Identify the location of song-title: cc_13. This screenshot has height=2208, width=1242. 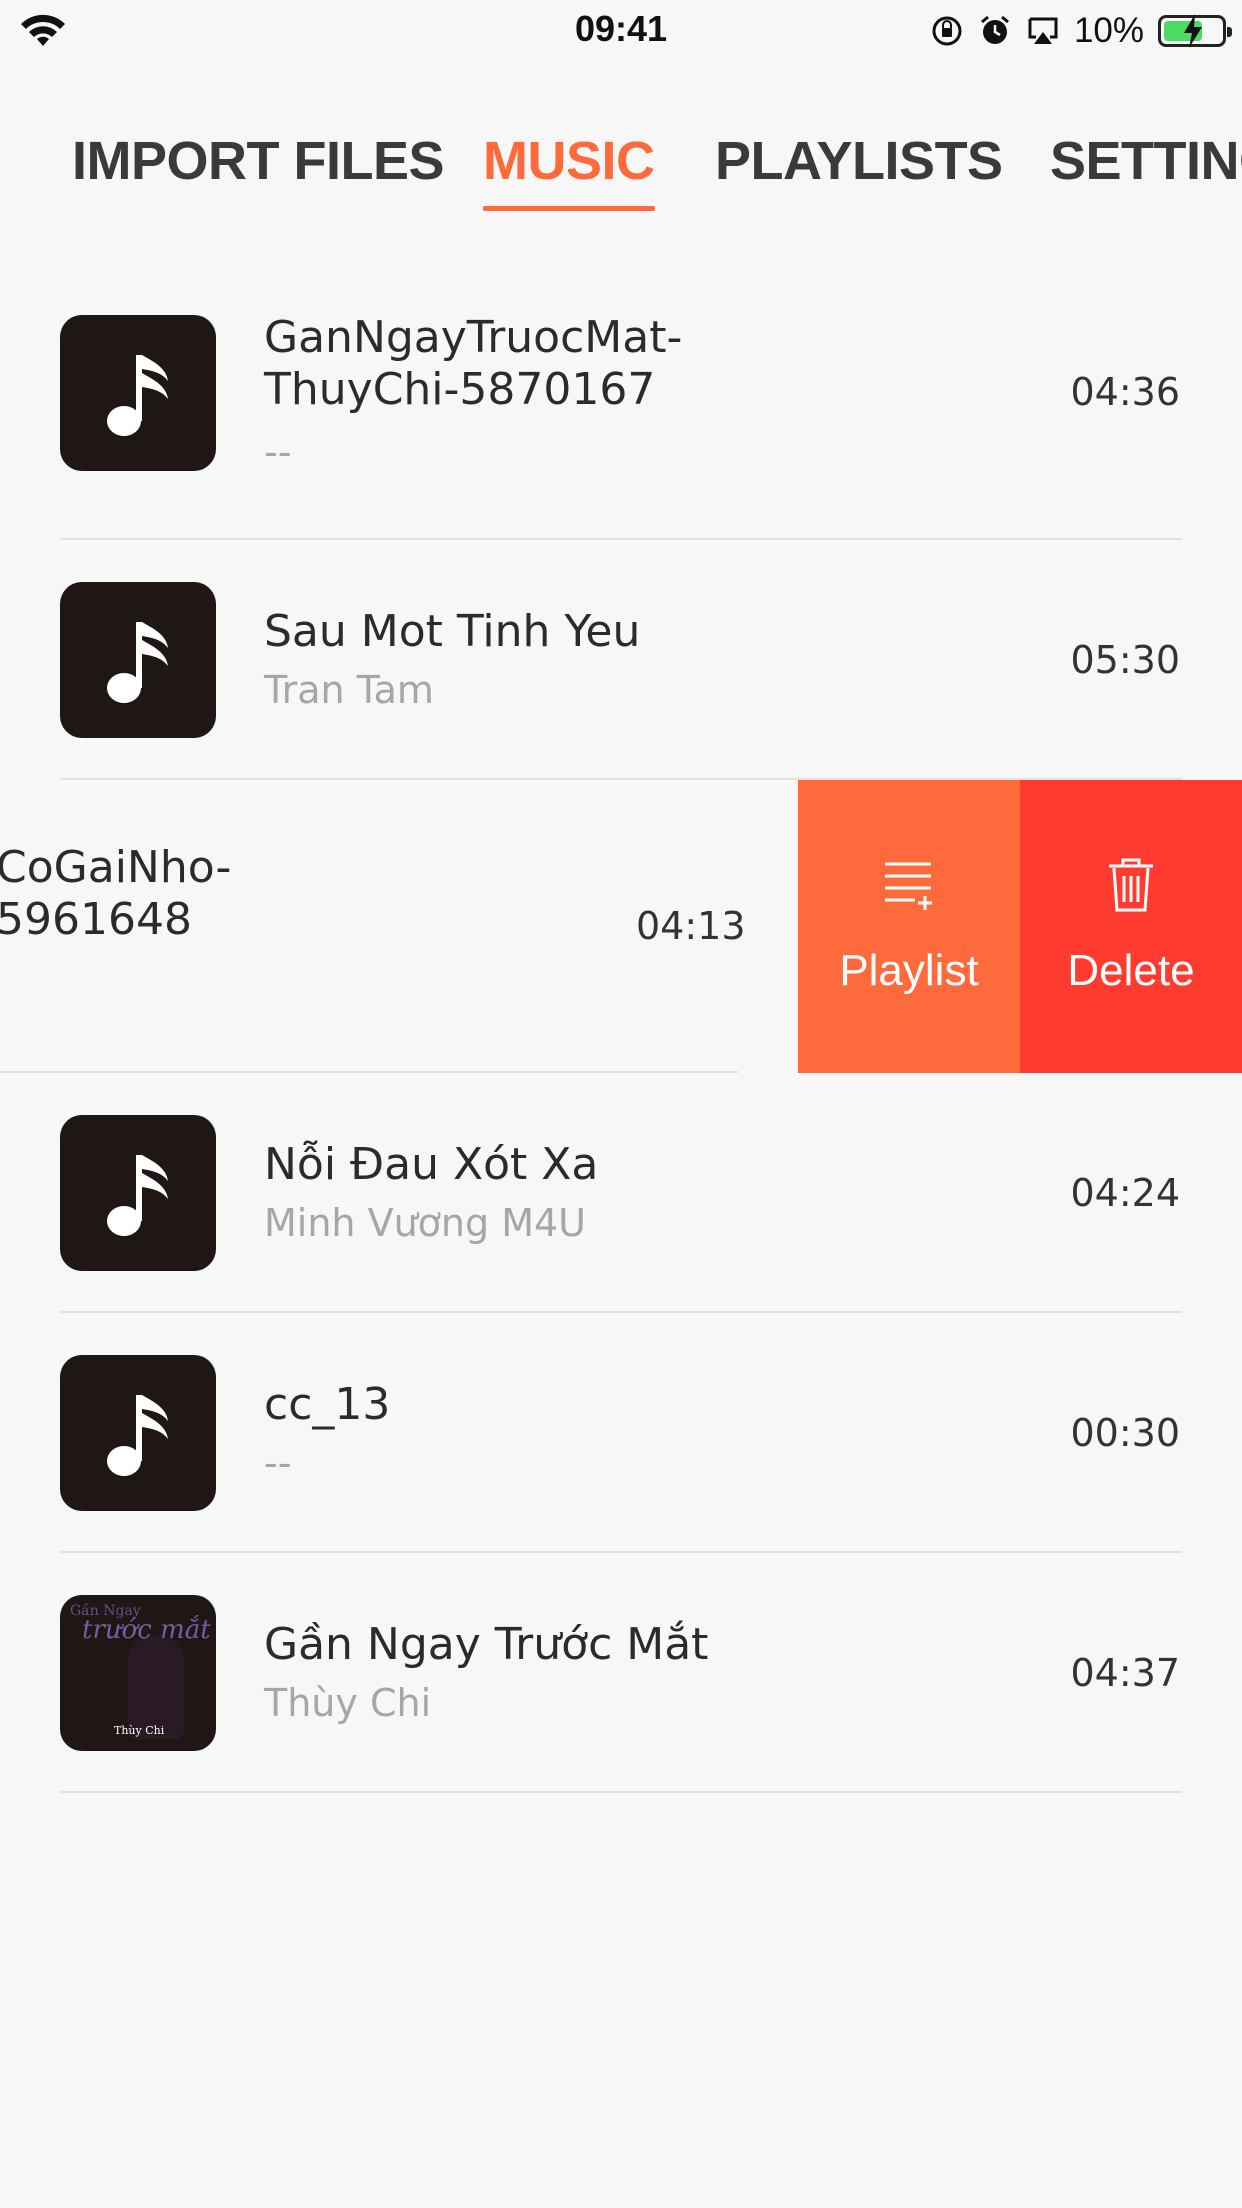
(327, 1404).